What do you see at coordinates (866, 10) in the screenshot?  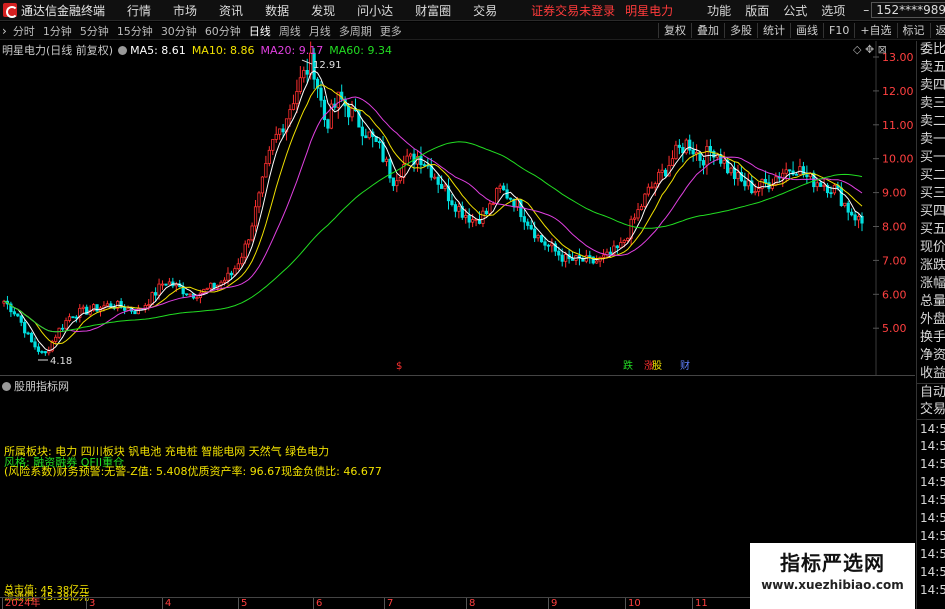 I see `minimize-icon: –` at bounding box center [866, 10].